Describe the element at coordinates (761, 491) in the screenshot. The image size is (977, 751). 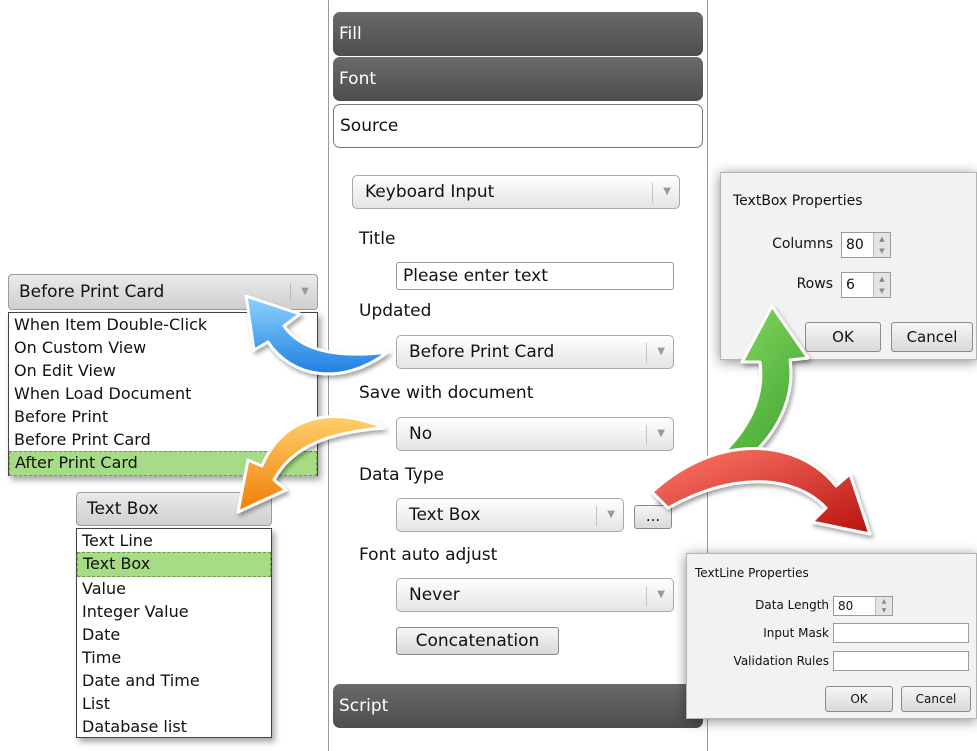
I see `red-curved-arrow-icon` at that location.